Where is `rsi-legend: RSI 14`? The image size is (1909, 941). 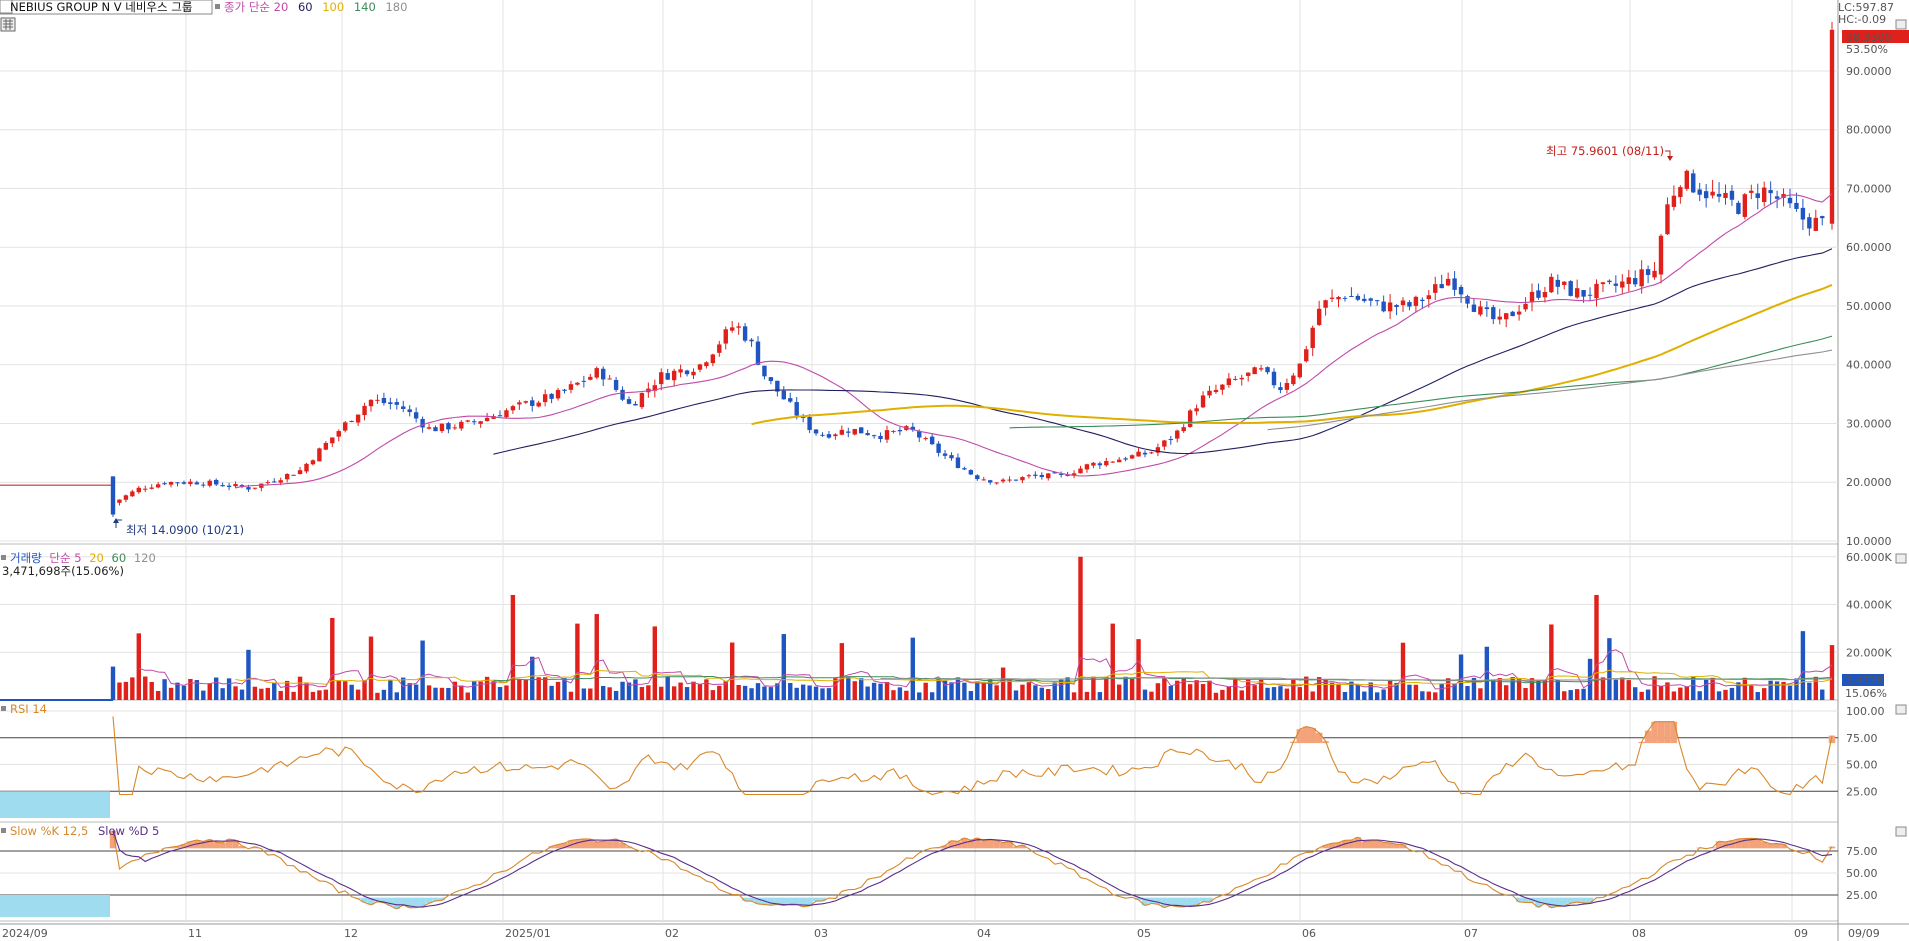
rsi-legend: RSI 14 is located at coordinates (28, 709).